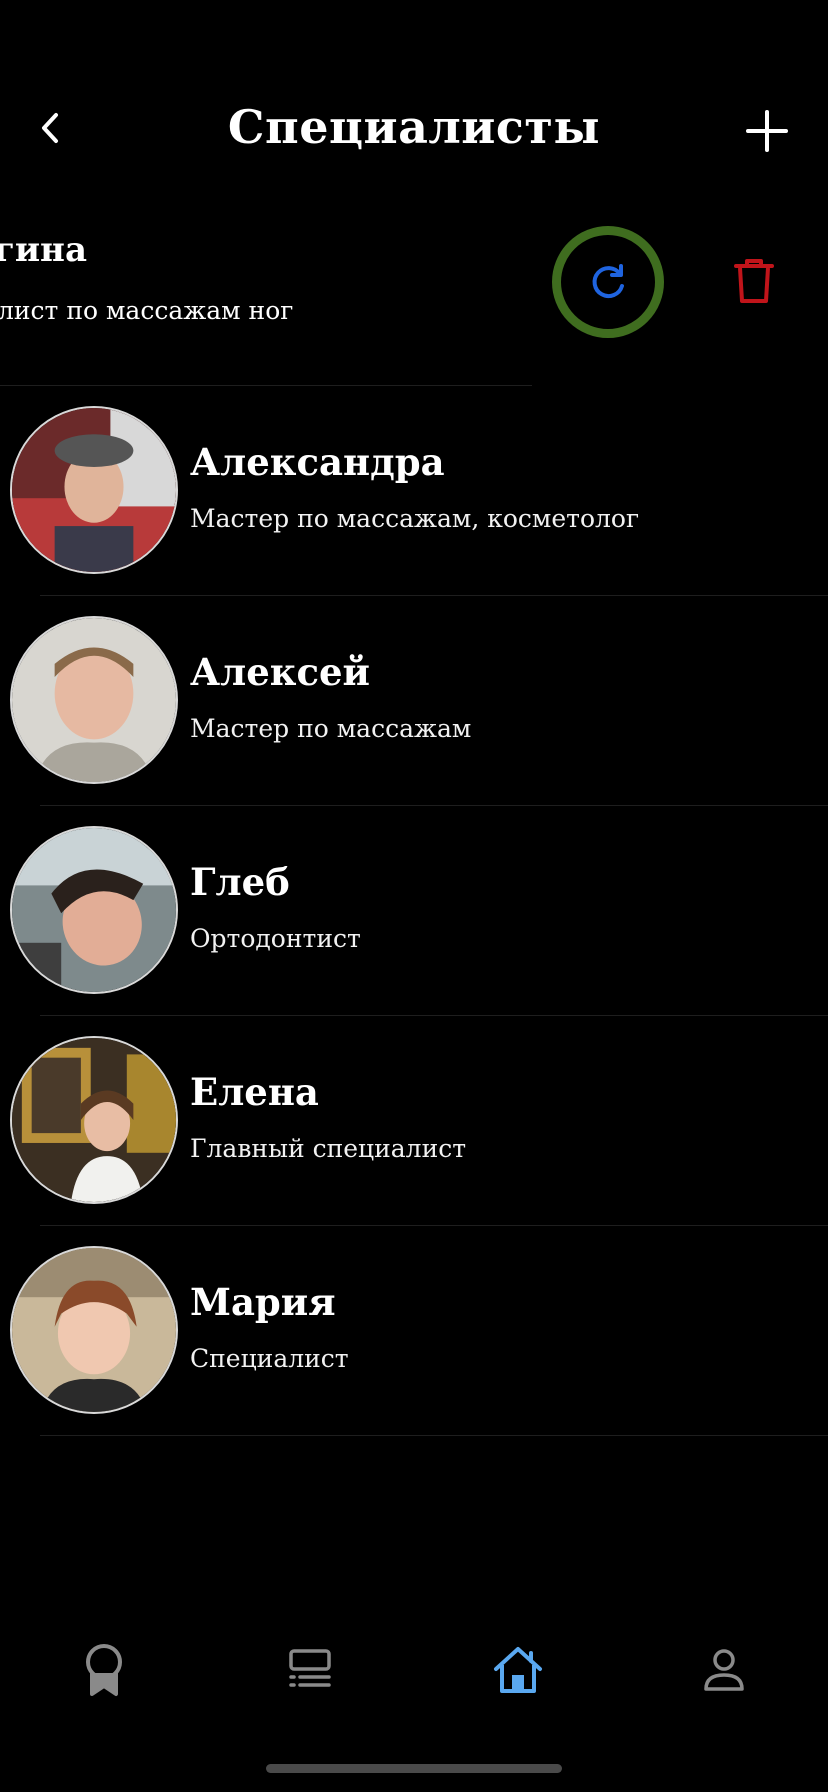  I want to click on delete-button, so click(754, 281).